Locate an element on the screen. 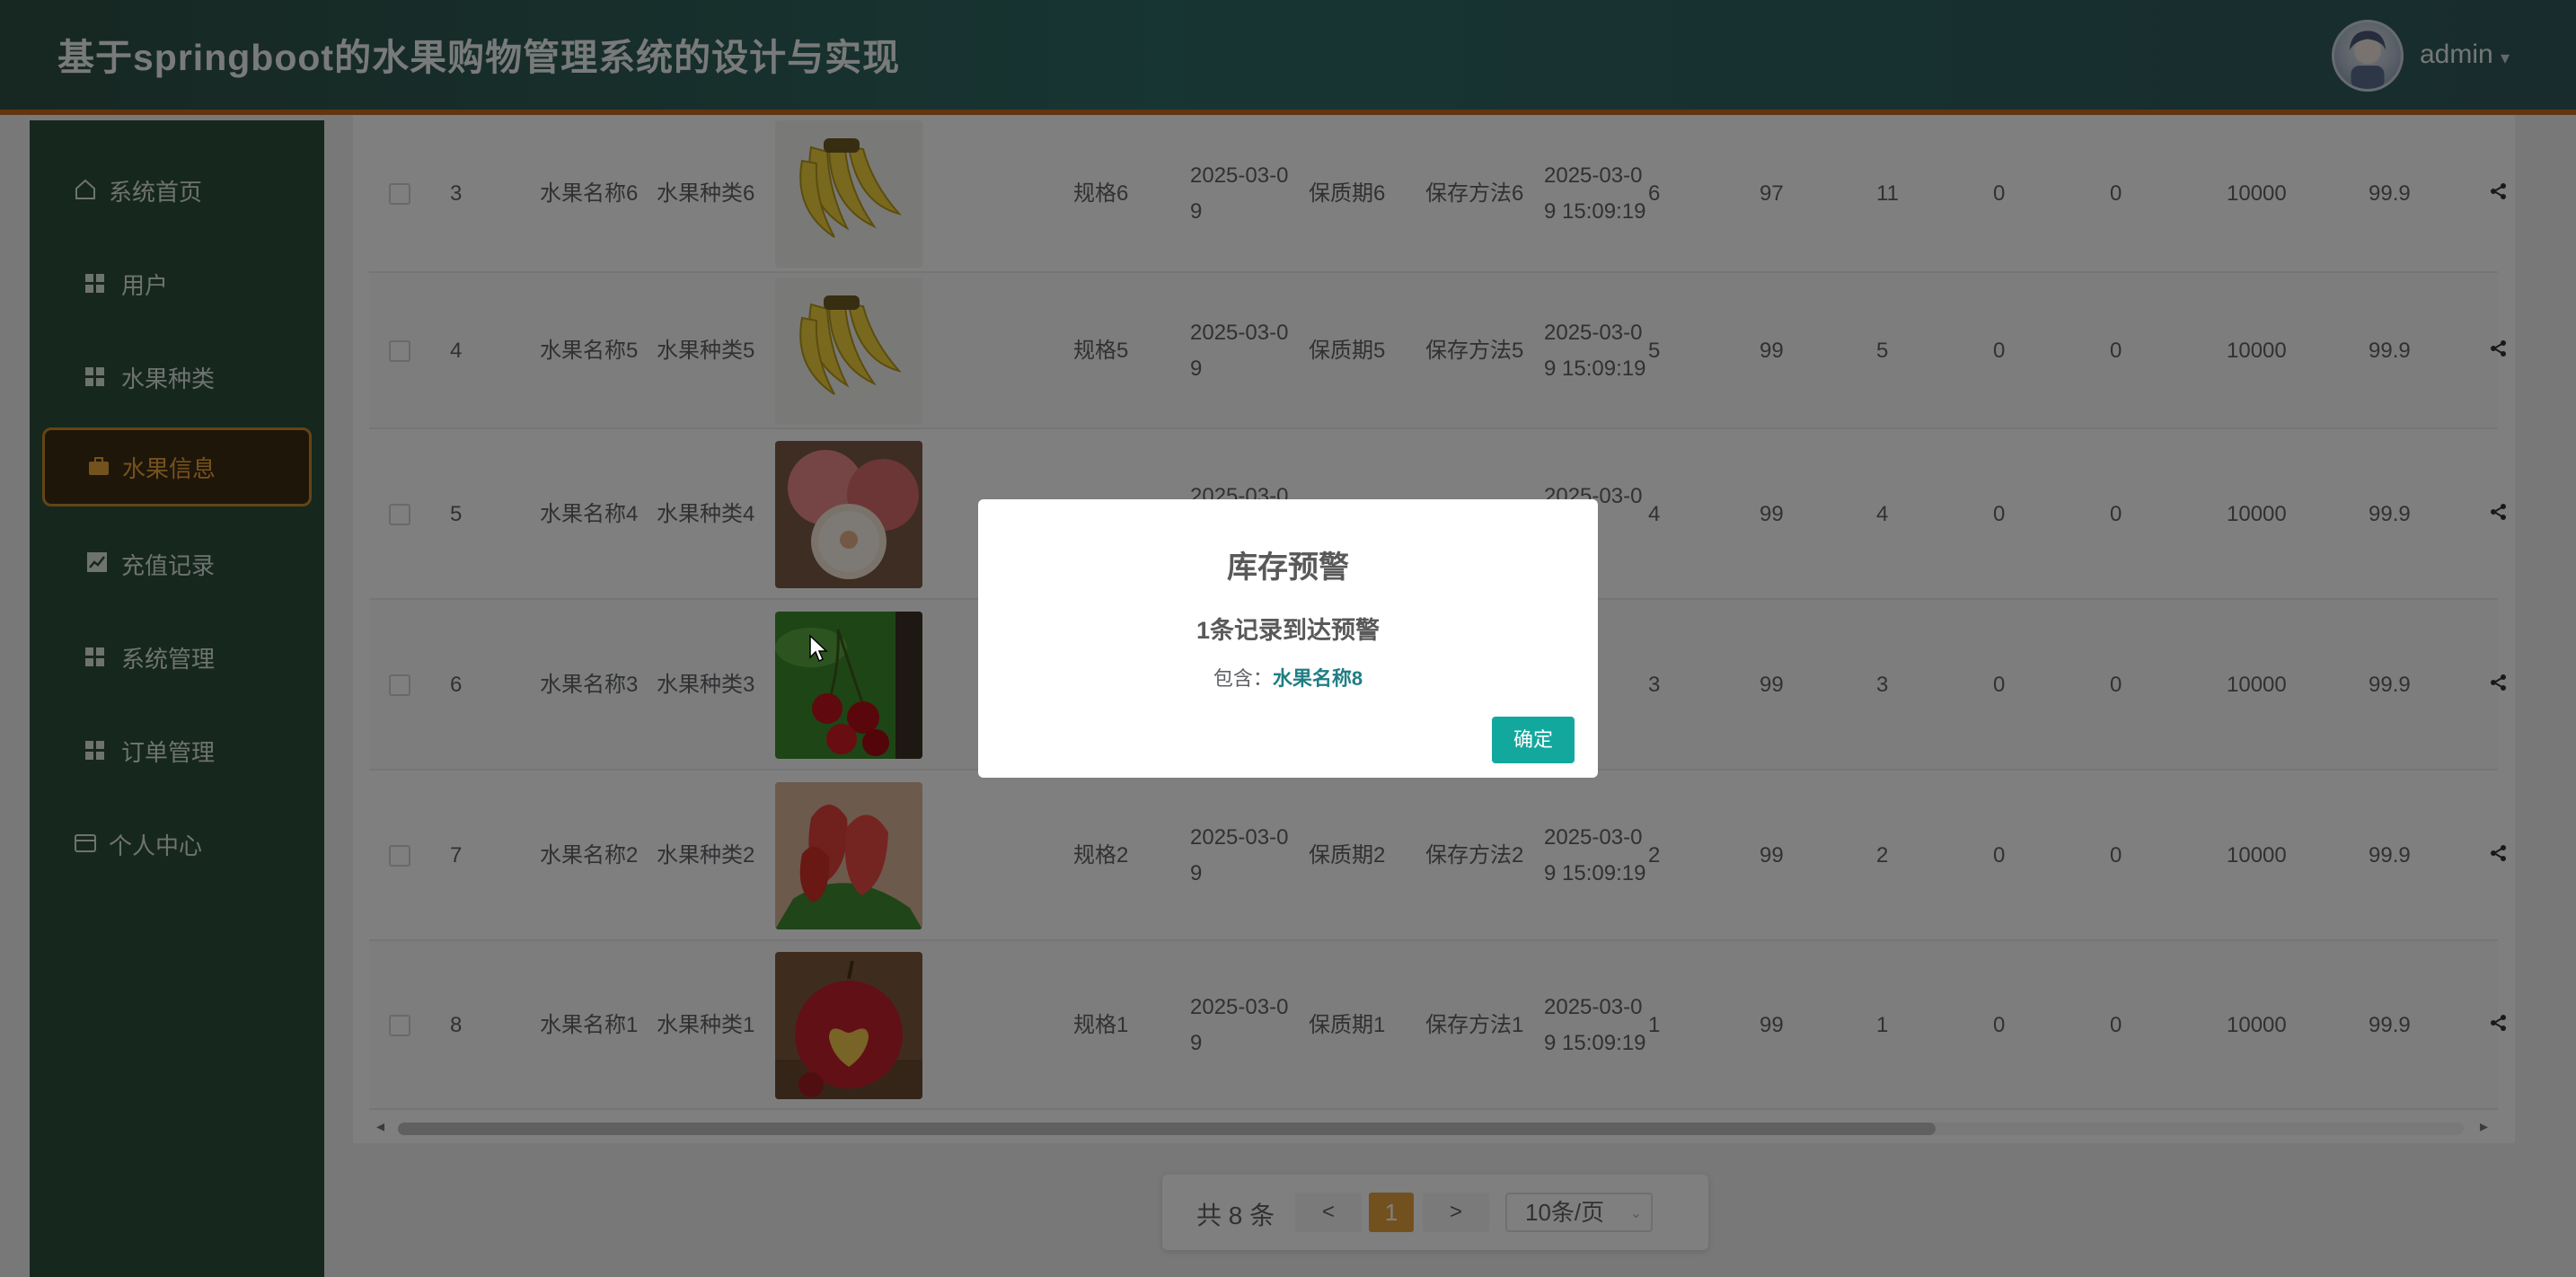 Image resolution: width=2576 pixels, height=1277 pixels. include-label: 包含： is located at coordinates (1243, 679).